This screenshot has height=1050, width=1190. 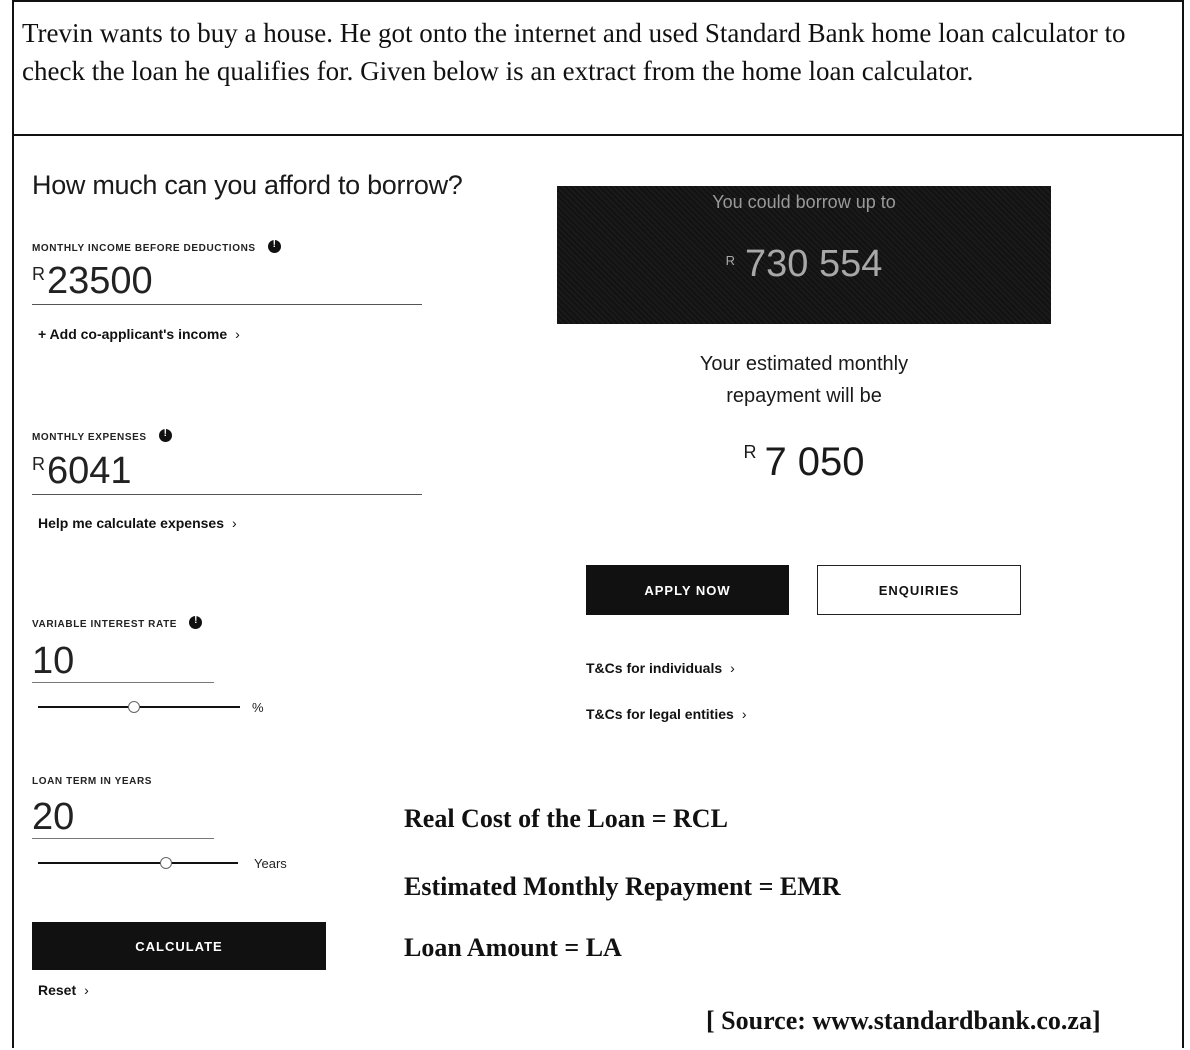 I want to click on interest-value: 10, so click(x=53, y=661).